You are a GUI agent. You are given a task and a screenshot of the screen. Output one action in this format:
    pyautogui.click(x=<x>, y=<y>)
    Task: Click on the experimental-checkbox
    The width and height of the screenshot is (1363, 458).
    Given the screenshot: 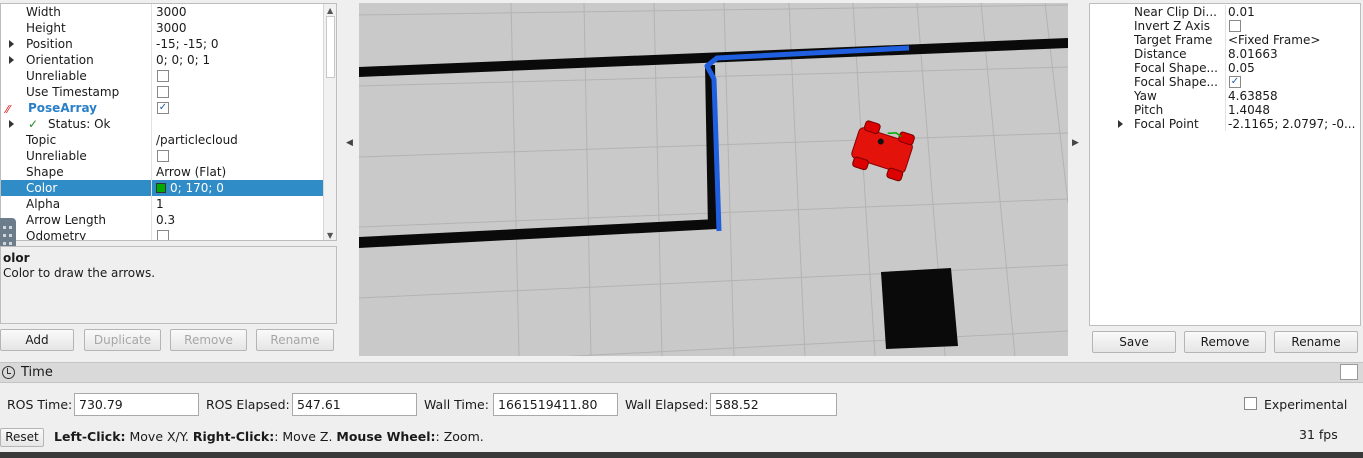 What is the action you would take?
    pyautogui.click(x=1250, y=403)
    